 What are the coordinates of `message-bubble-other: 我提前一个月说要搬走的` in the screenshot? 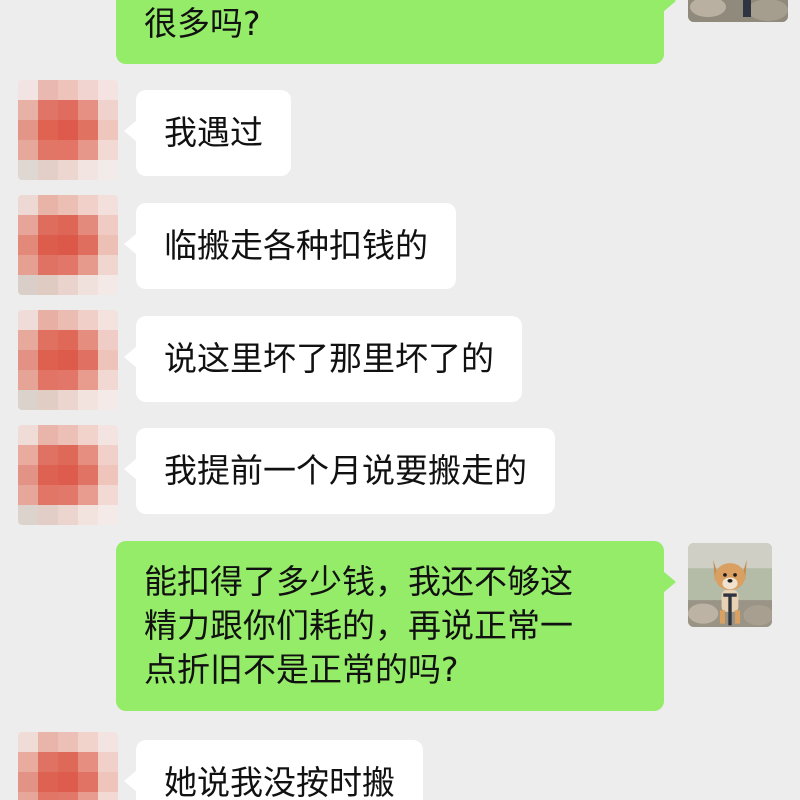 It's located at (339, 471).